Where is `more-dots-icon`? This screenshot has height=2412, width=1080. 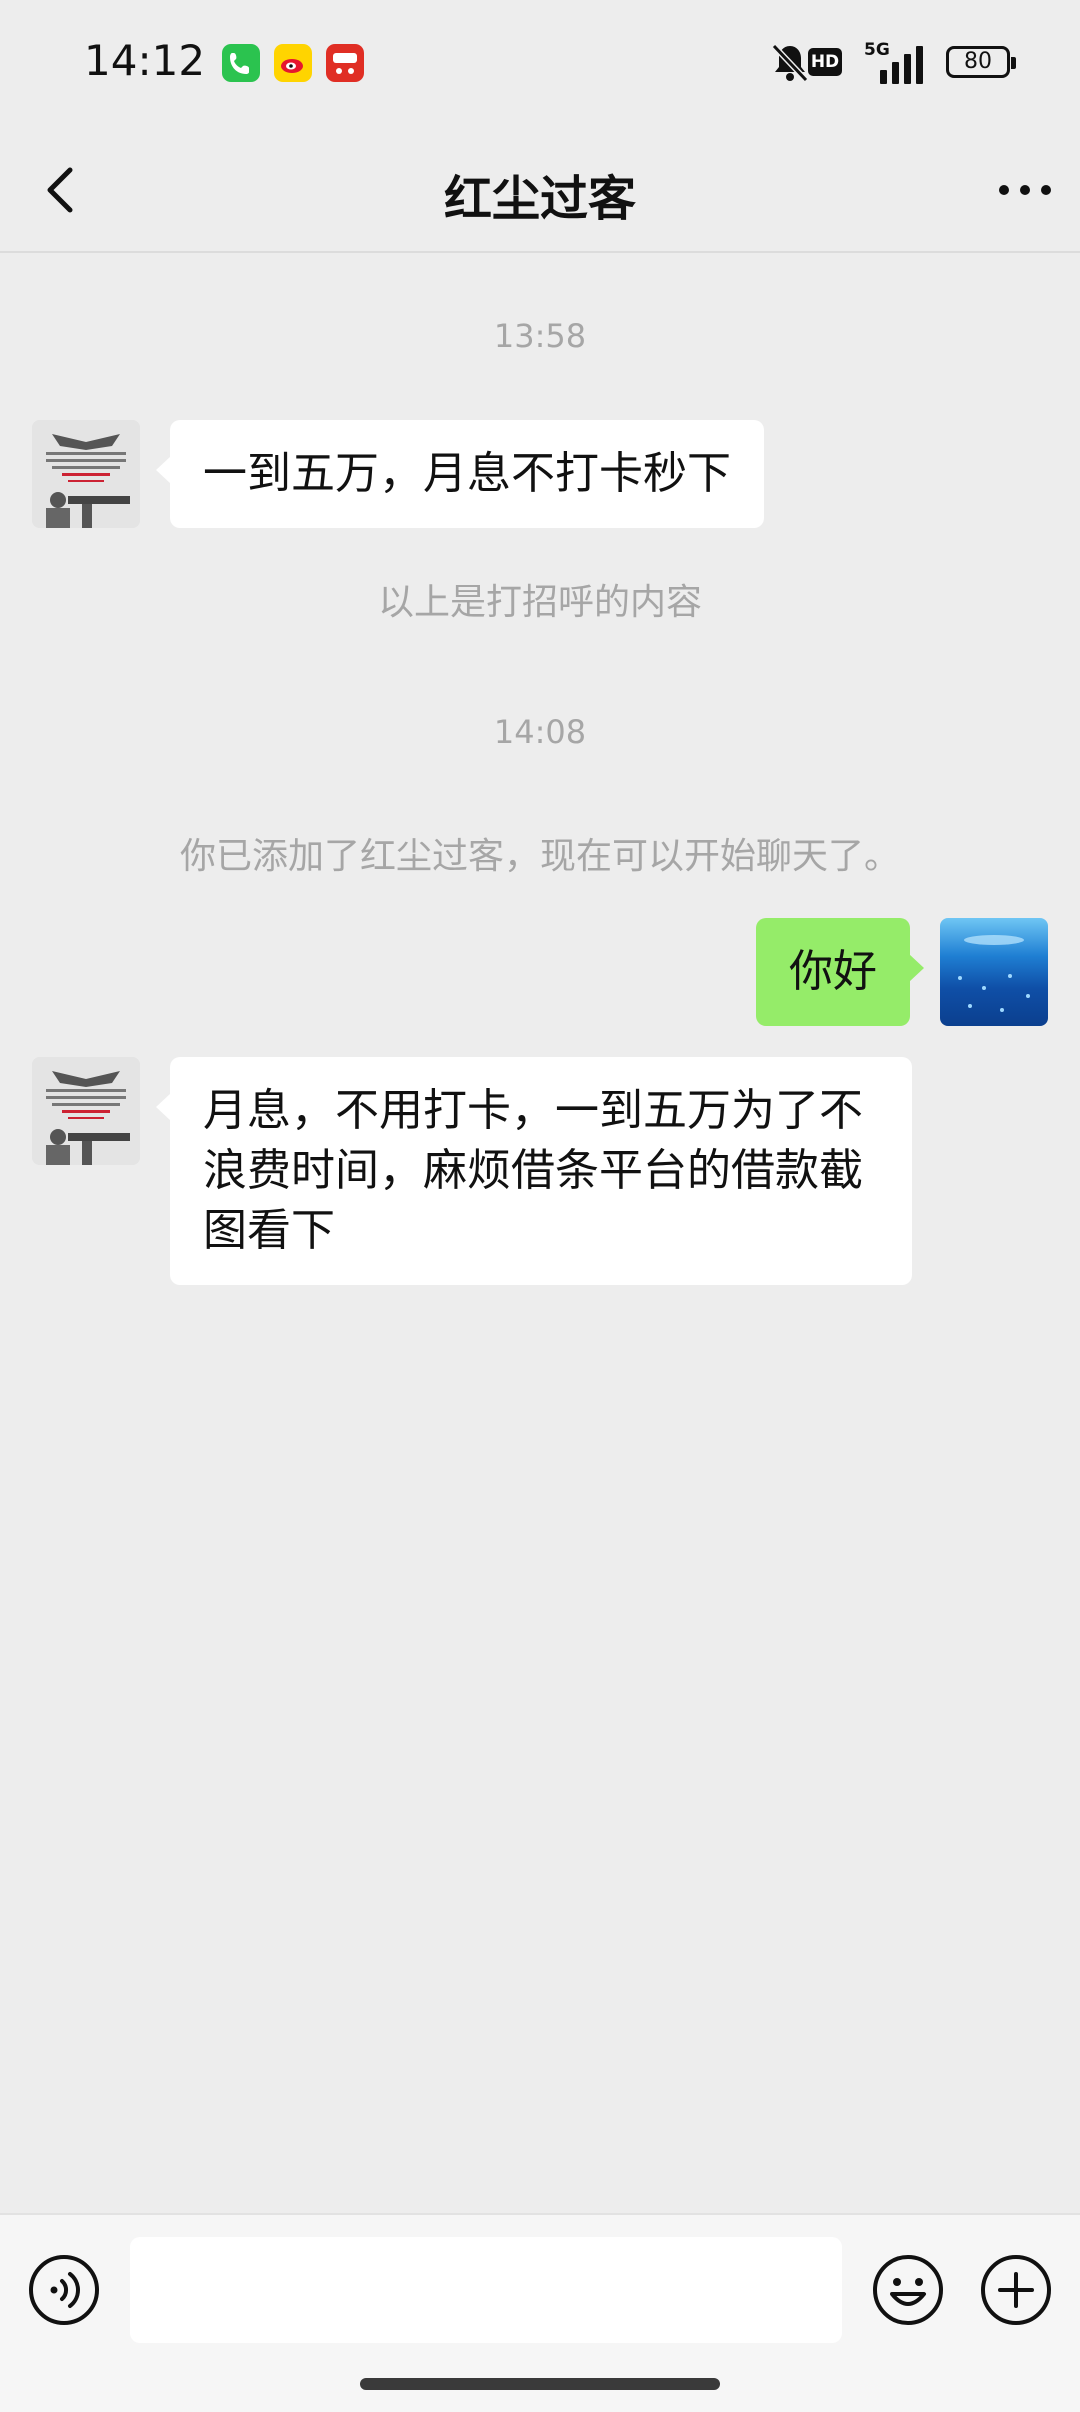 more-dots-icon is located at coordinates (1025, 190).